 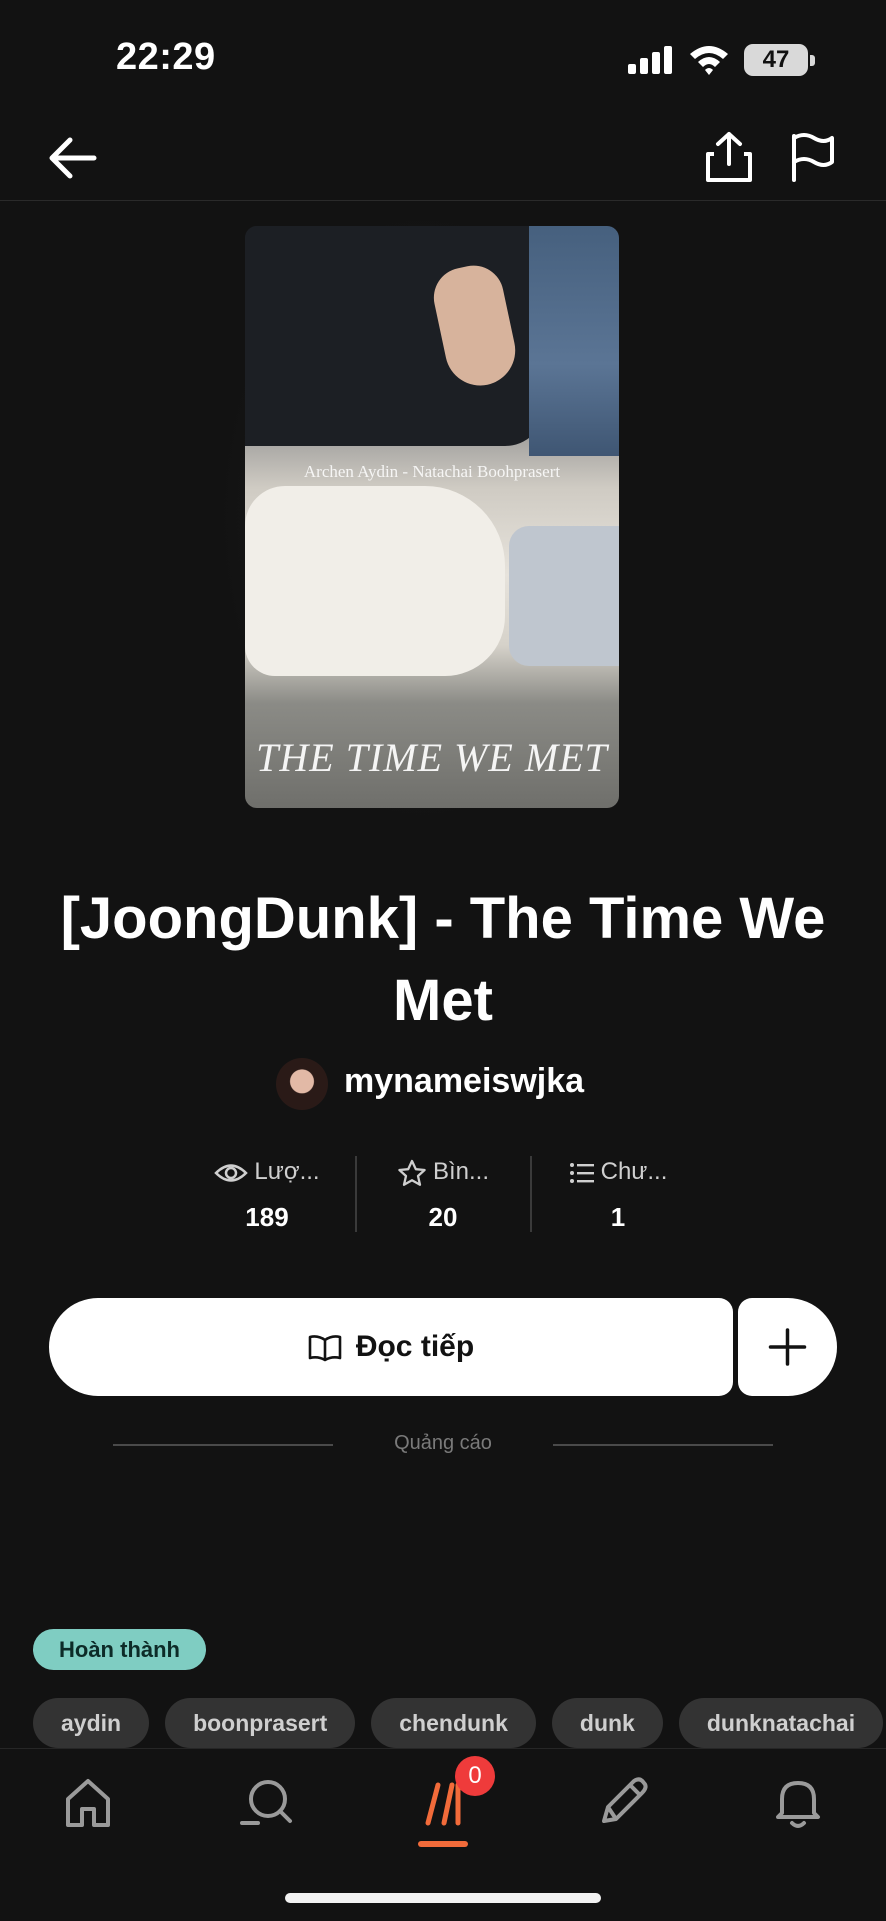 I want to click on search-icon, so click(x=266, y=1803).